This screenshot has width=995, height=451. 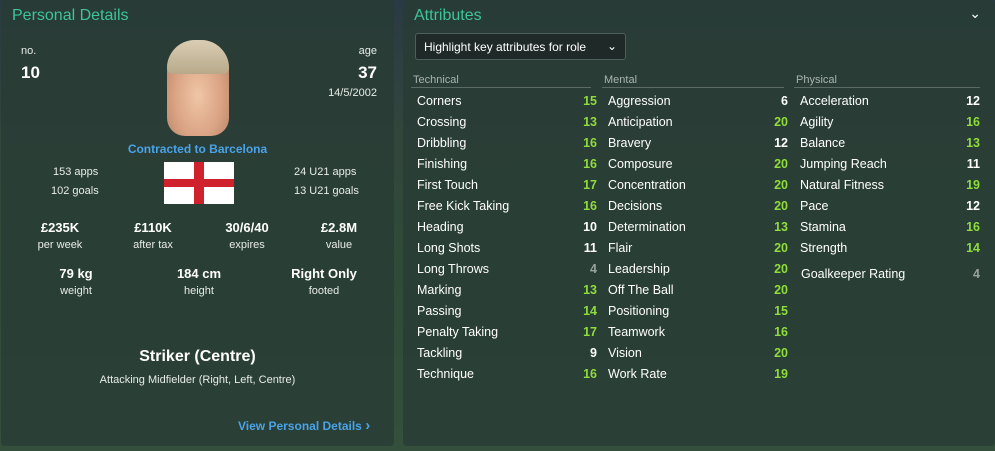 What do you see at coordinates (635, 206) in the screenshot?
I see `attribute-name: Decisions` at bounding box center [635, 206].